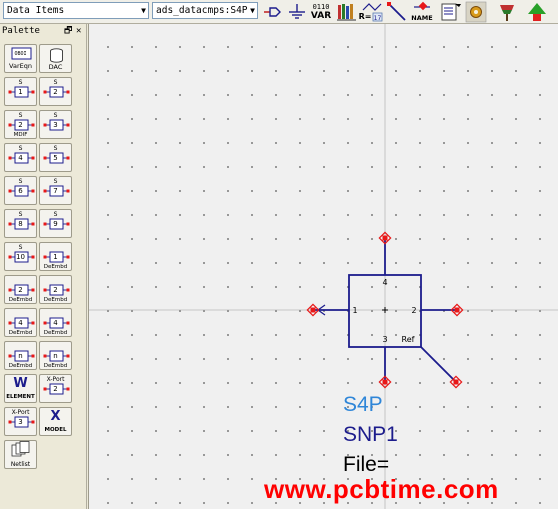  I want to click on deembdn-a-number: n, so click(20, 355).